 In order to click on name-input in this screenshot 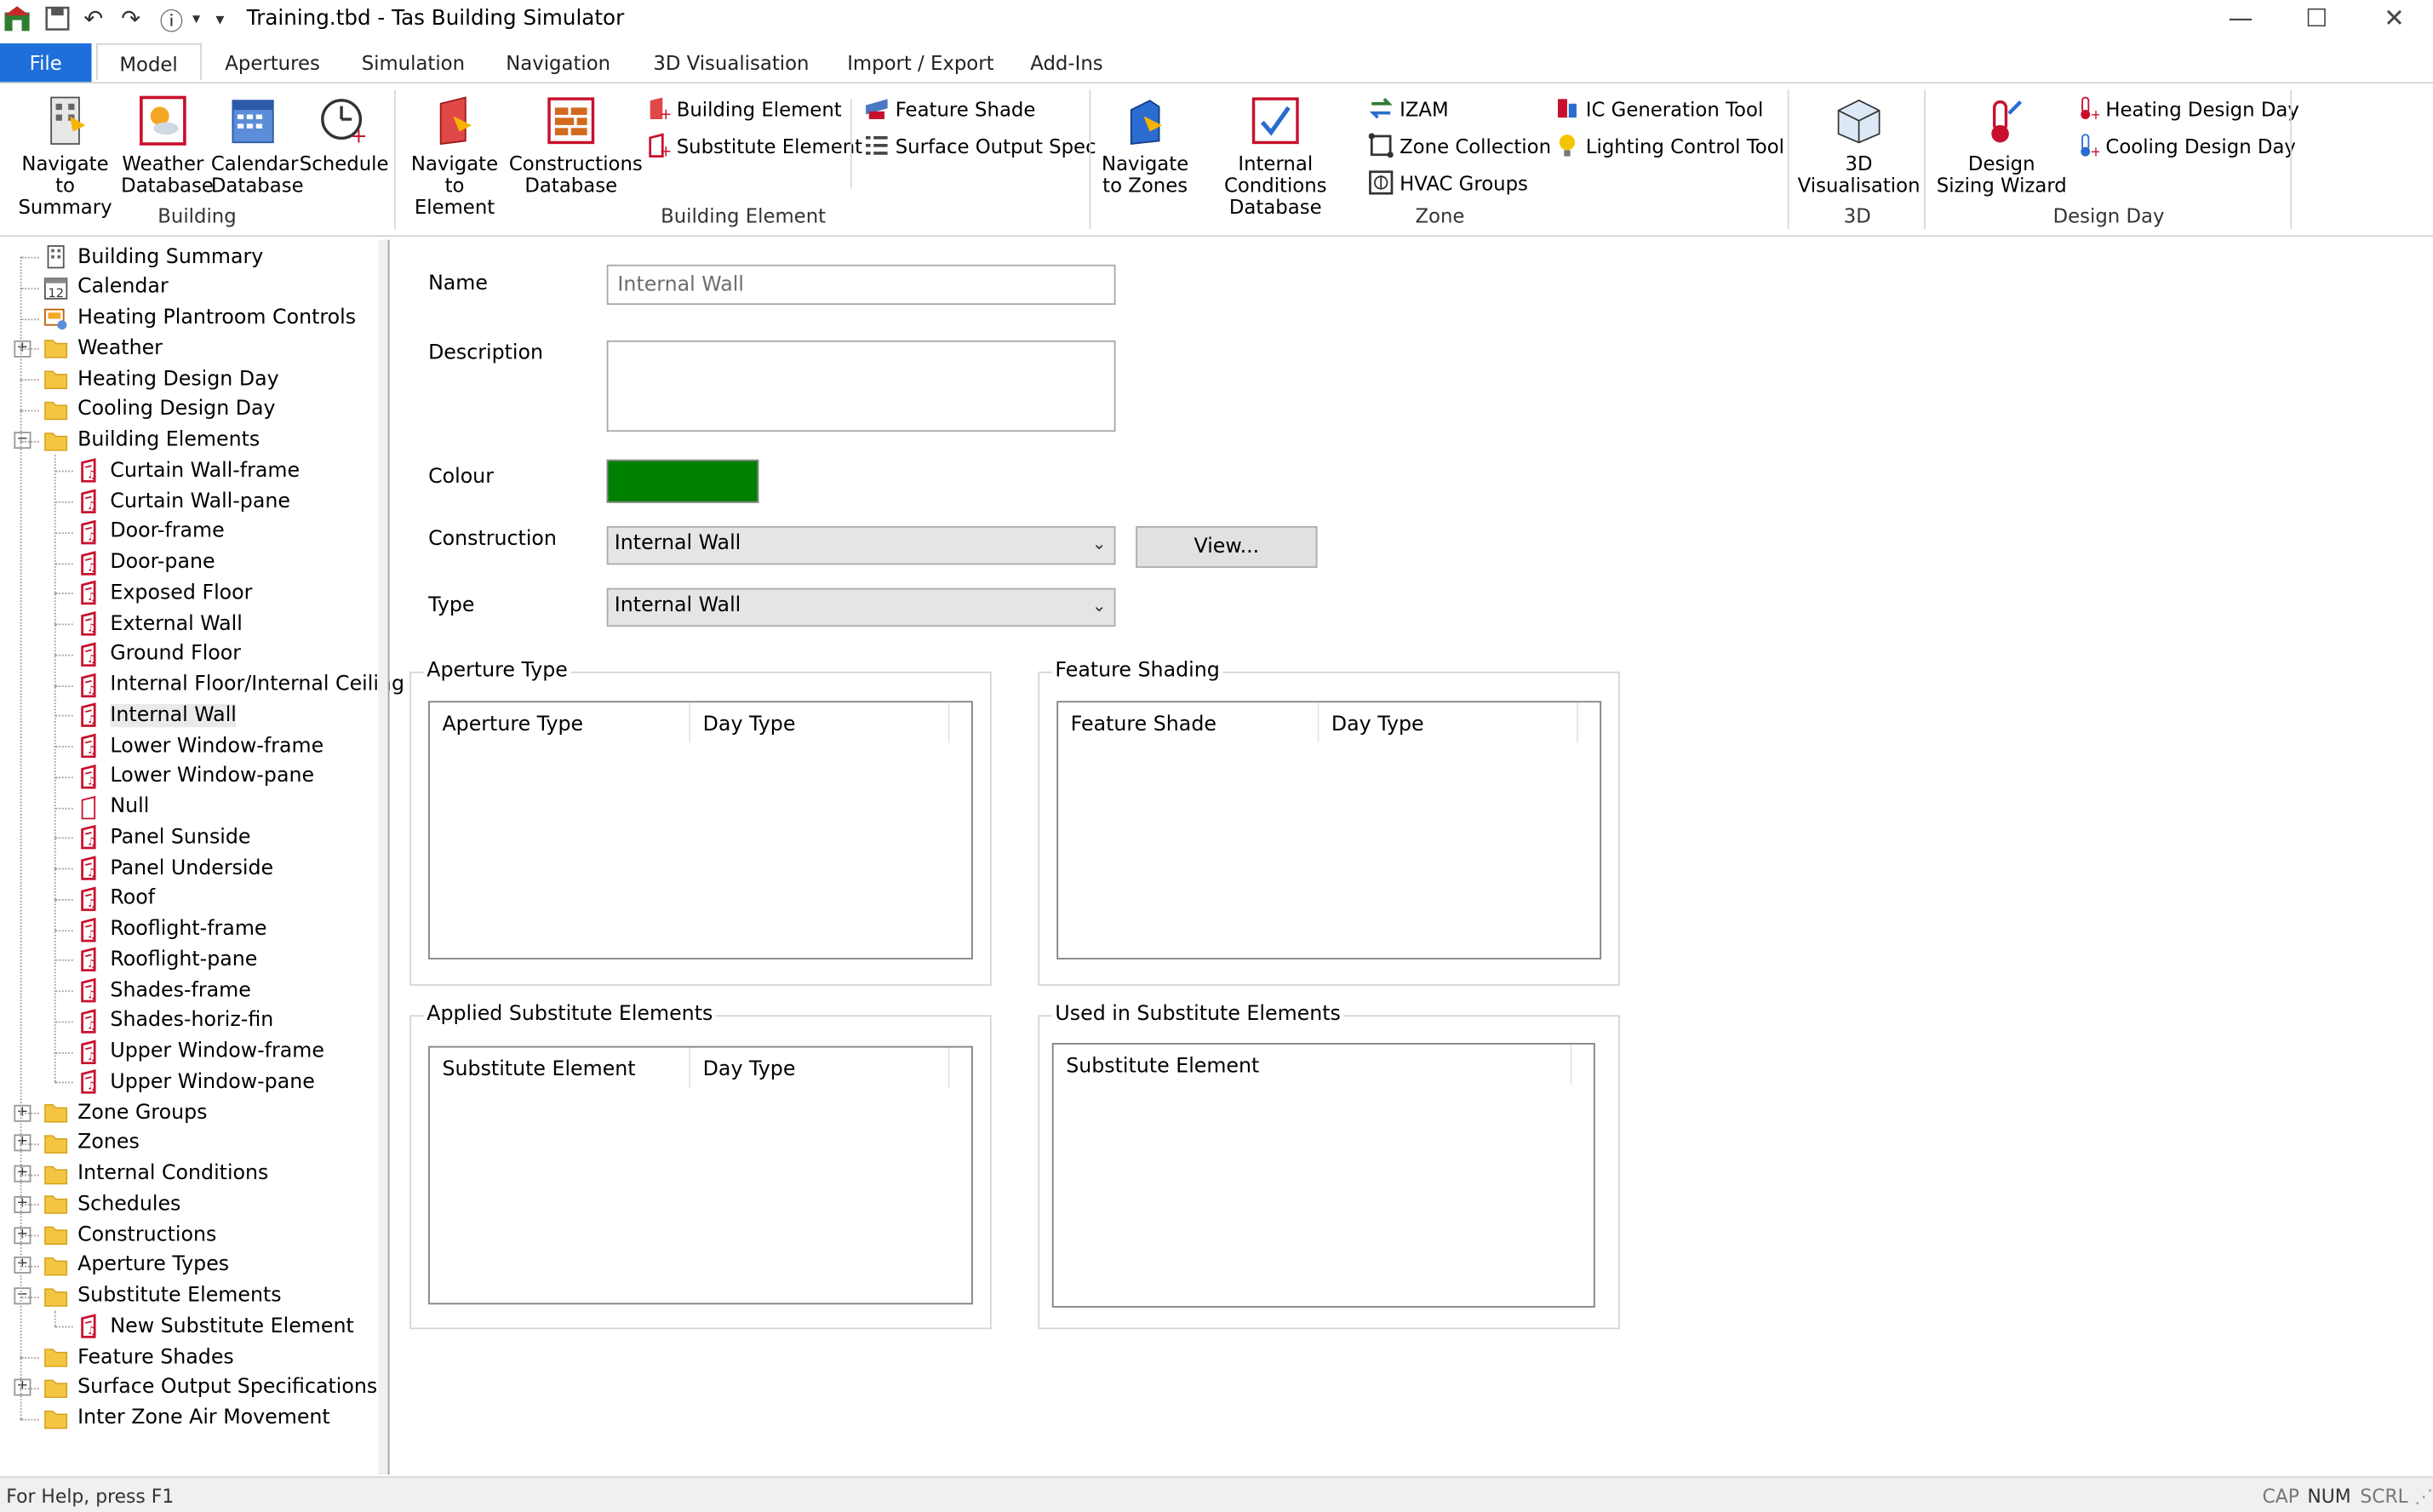, I will do `click(861, 285)`.